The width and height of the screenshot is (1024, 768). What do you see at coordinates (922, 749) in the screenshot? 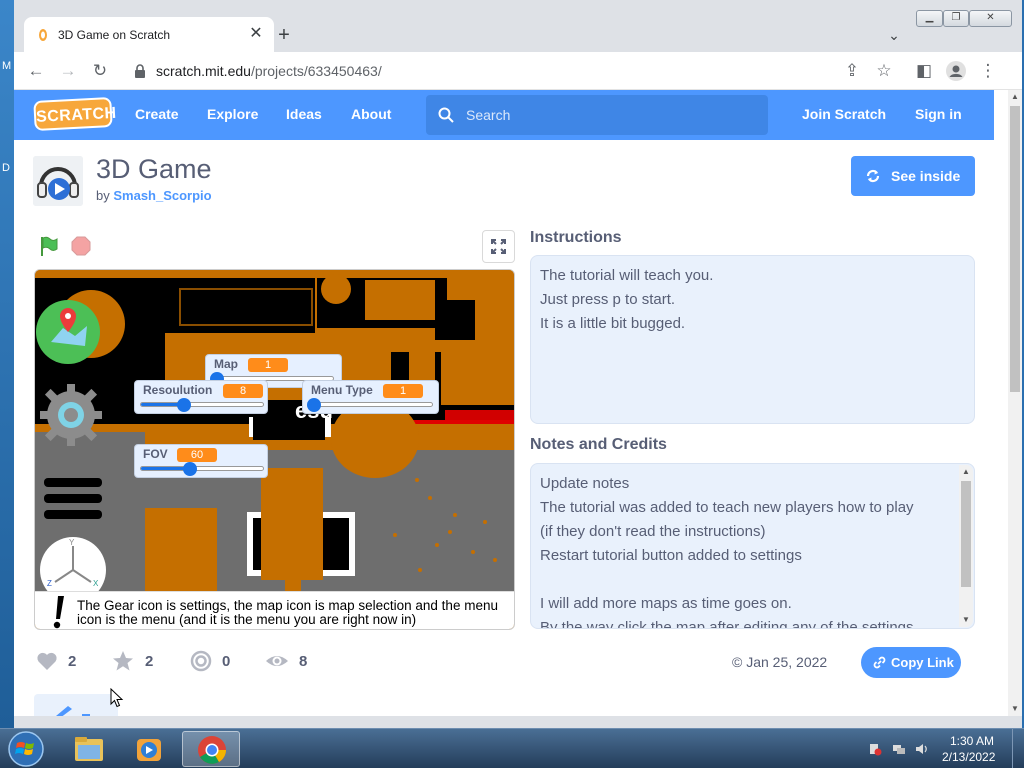
I see `volume-icon` at bounding box center [922, 749].